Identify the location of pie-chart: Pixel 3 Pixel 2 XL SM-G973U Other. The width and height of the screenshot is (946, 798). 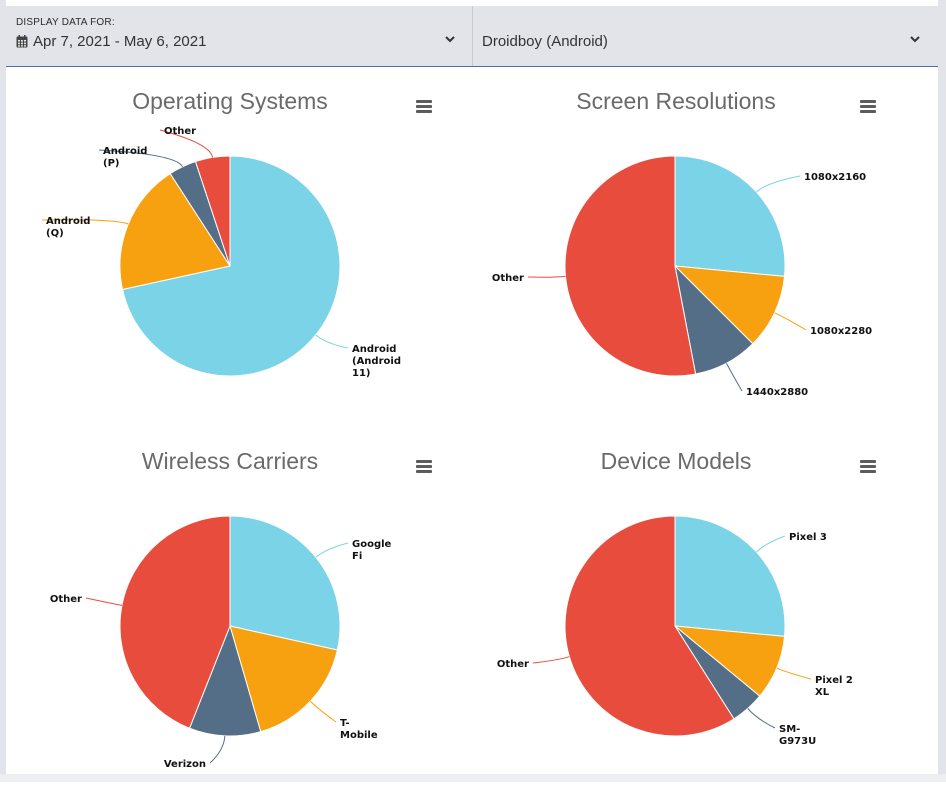
(675, 631).